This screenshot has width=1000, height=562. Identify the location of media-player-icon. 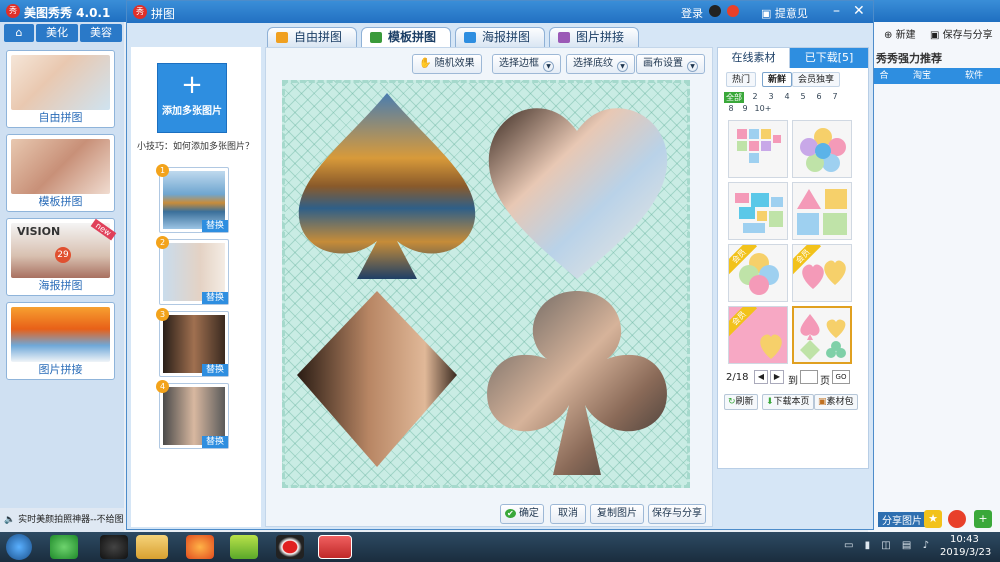
(244, 547).